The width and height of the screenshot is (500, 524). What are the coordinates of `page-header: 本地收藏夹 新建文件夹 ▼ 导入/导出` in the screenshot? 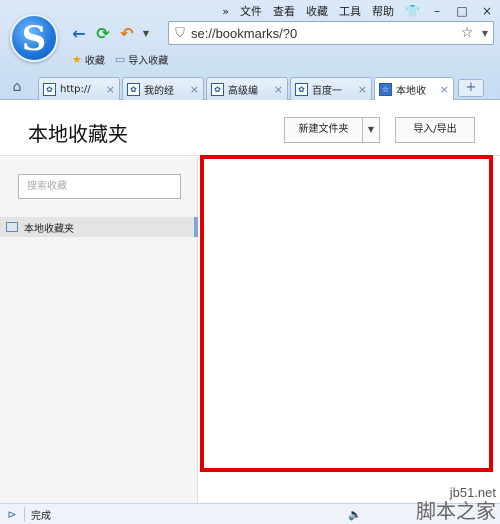 It's located at (250, 128).